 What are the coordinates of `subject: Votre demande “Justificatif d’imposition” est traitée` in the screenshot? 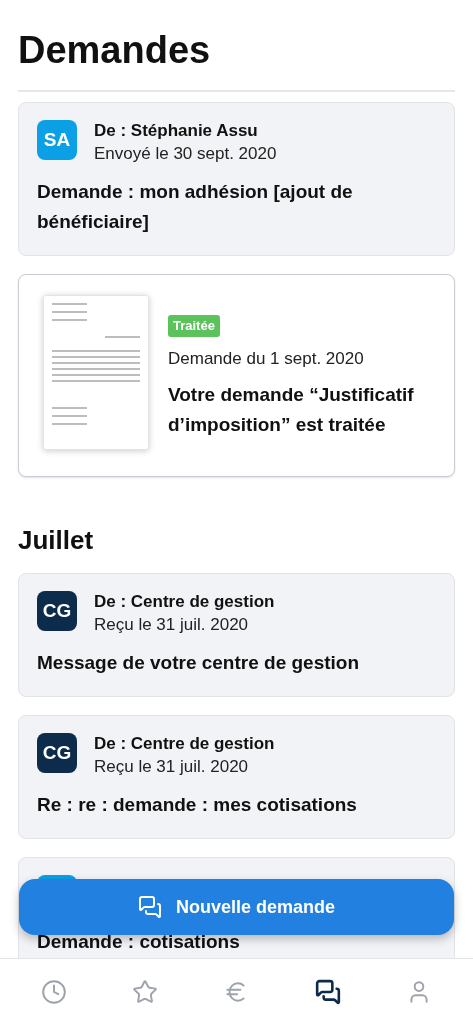 It's located at (291, 410).